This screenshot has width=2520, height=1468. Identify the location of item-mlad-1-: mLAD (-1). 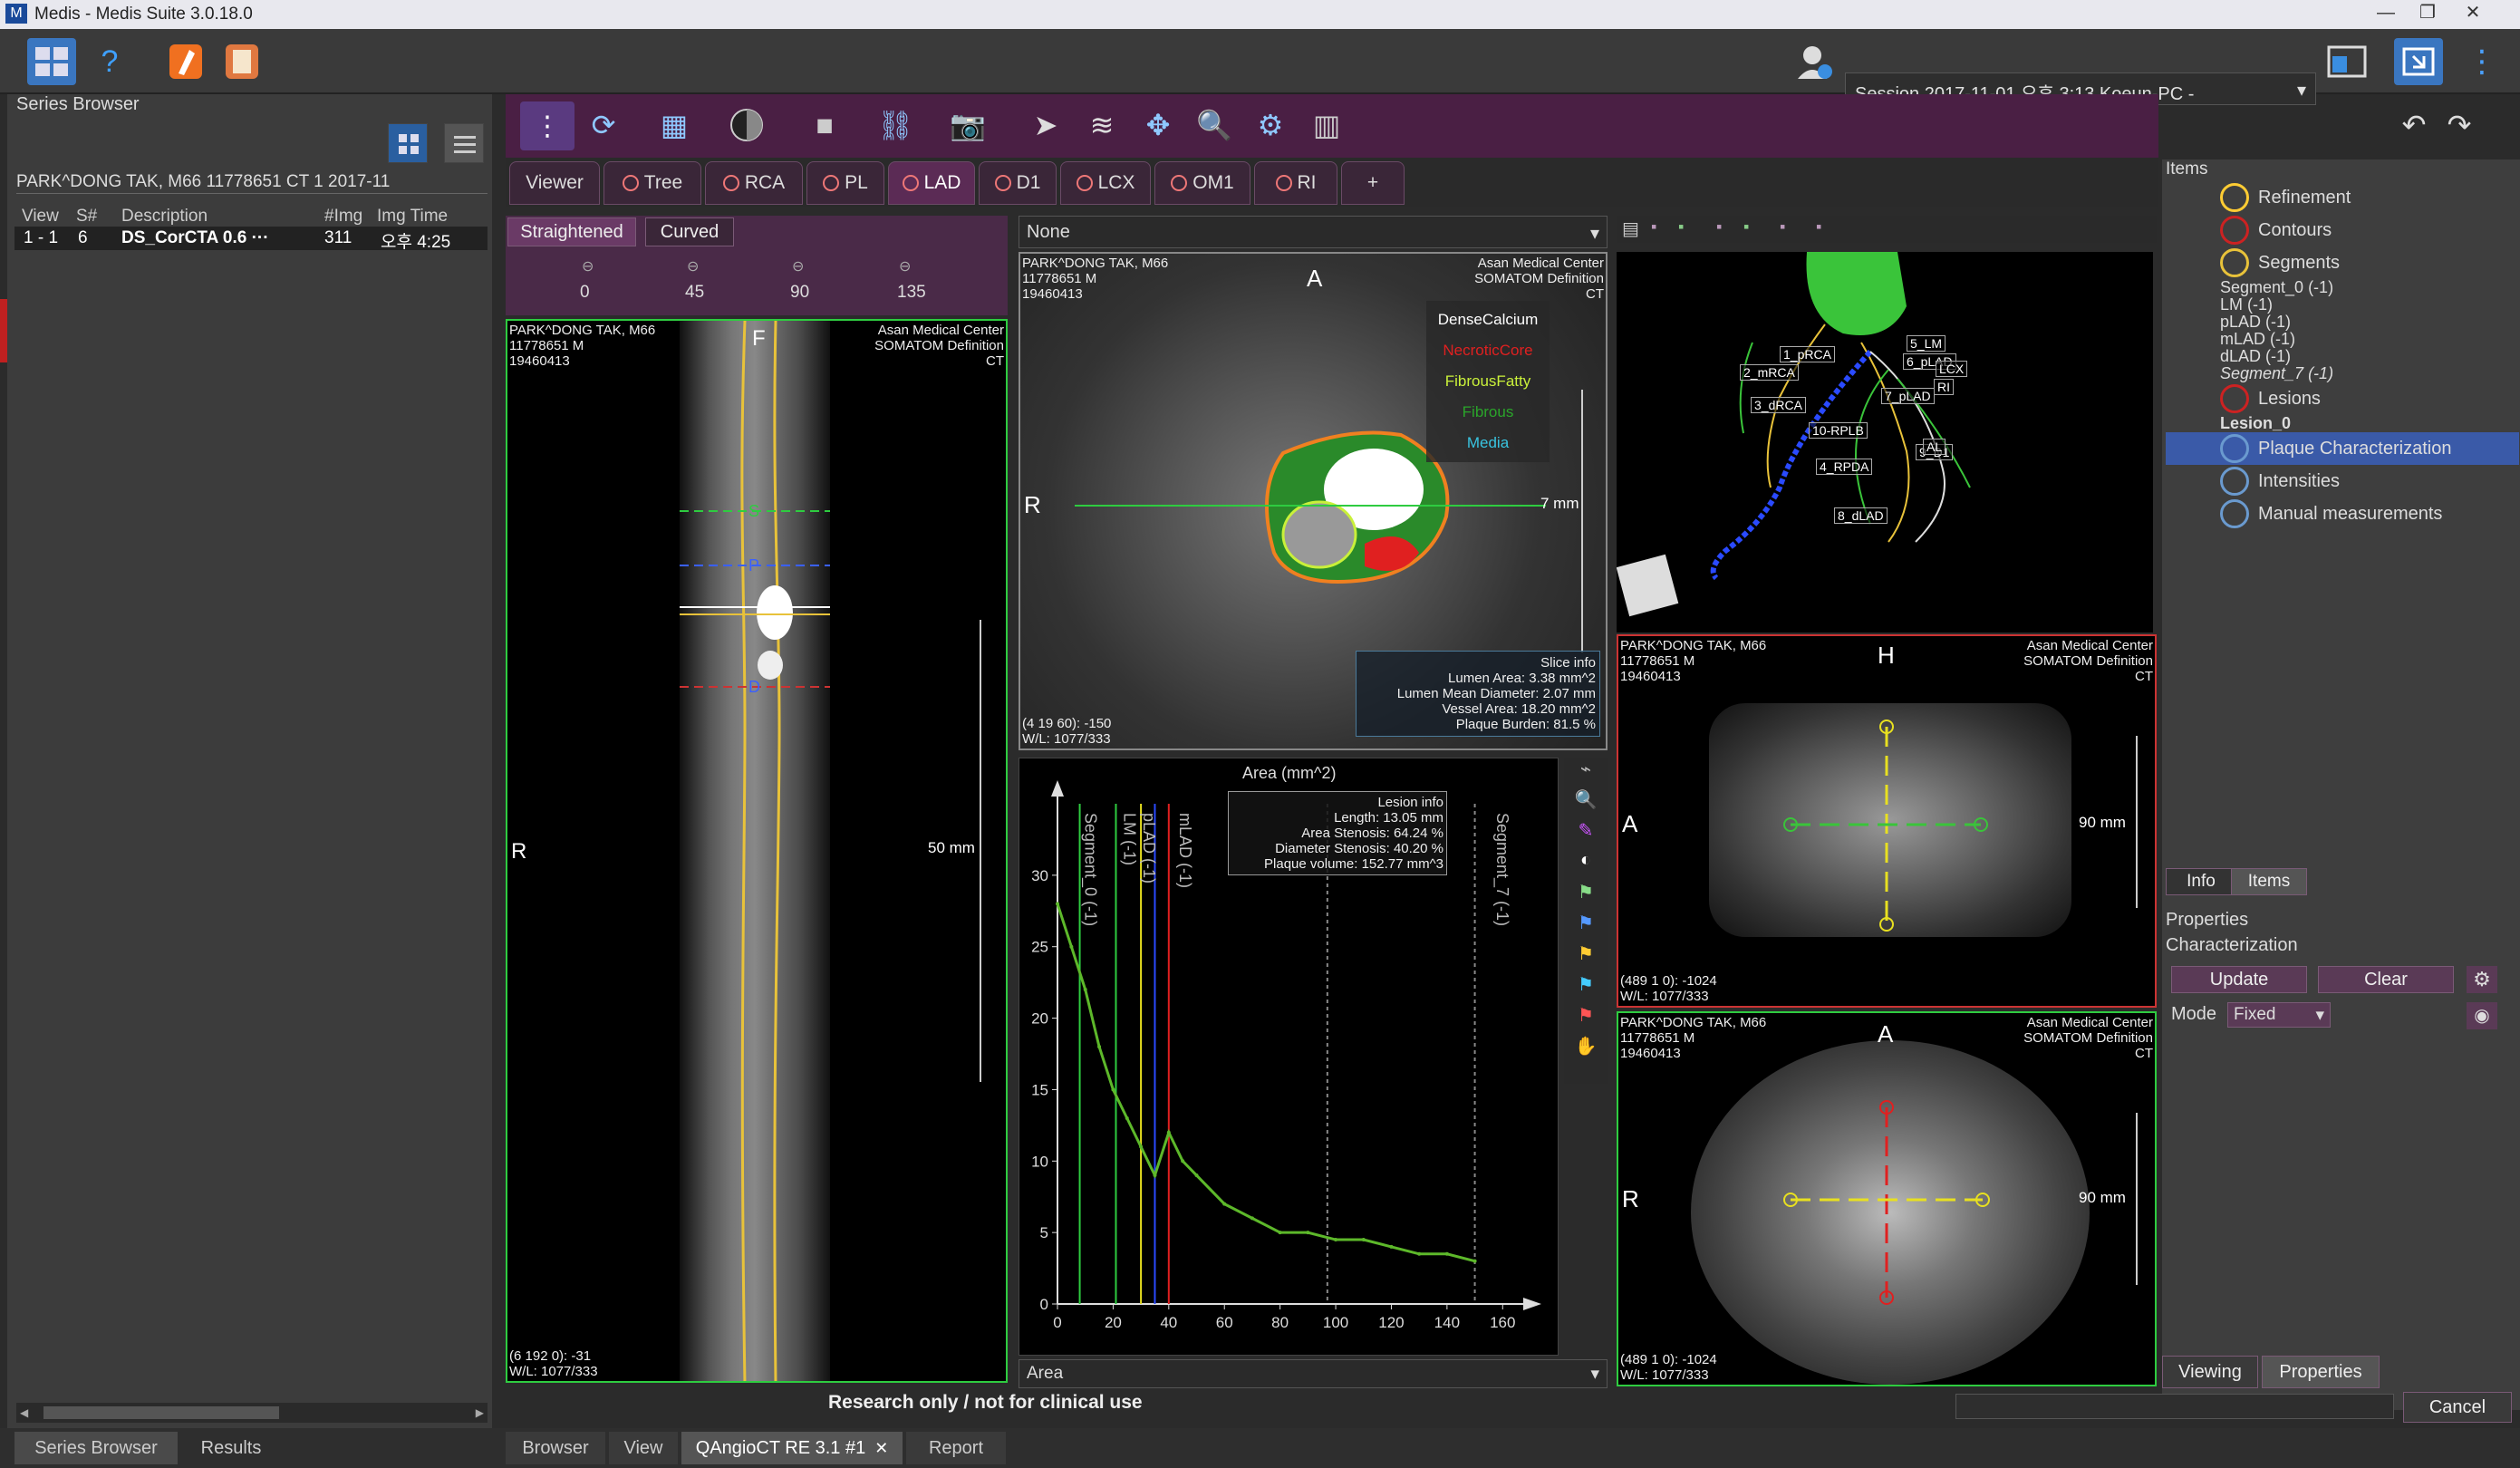
(2342, 339).